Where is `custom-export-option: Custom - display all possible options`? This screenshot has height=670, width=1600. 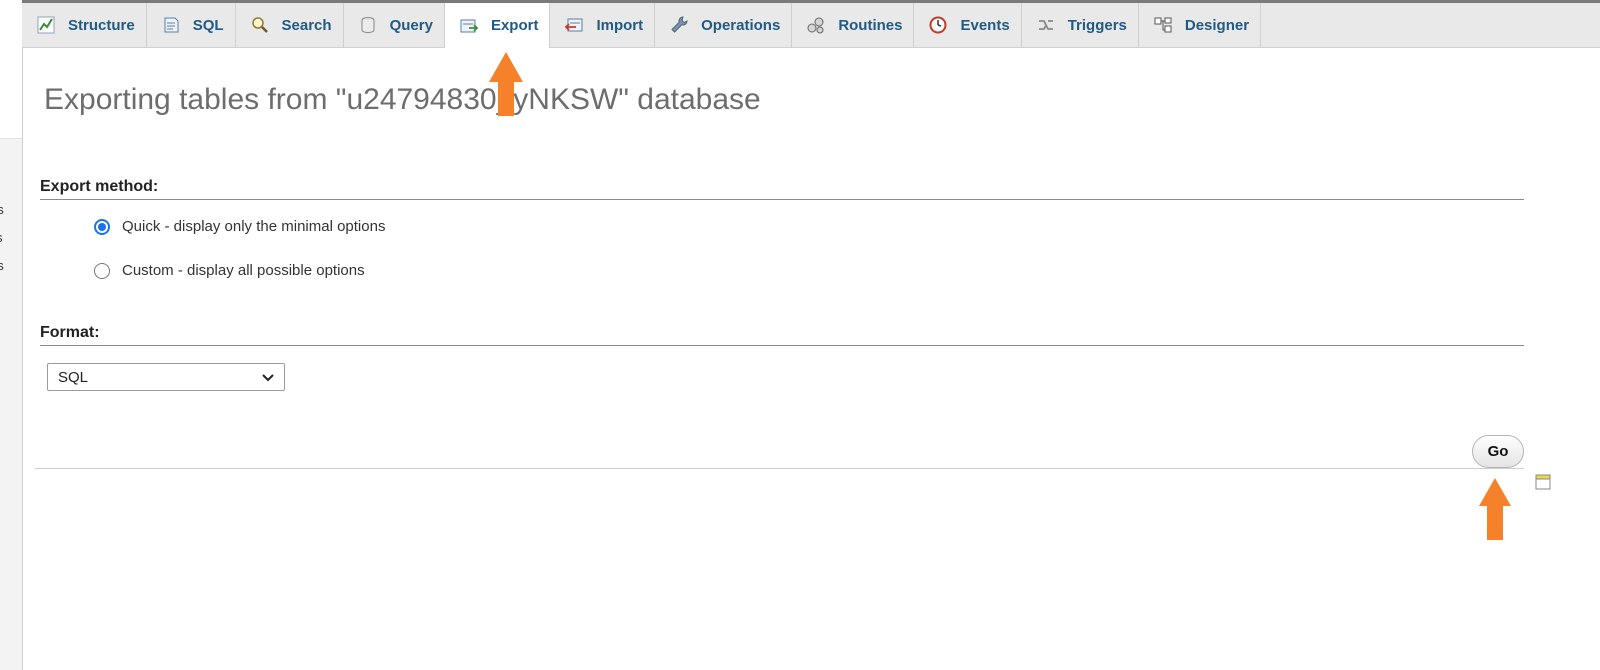 custom-export-option: Custom - display all possible options is located at coordinates (229, 270).